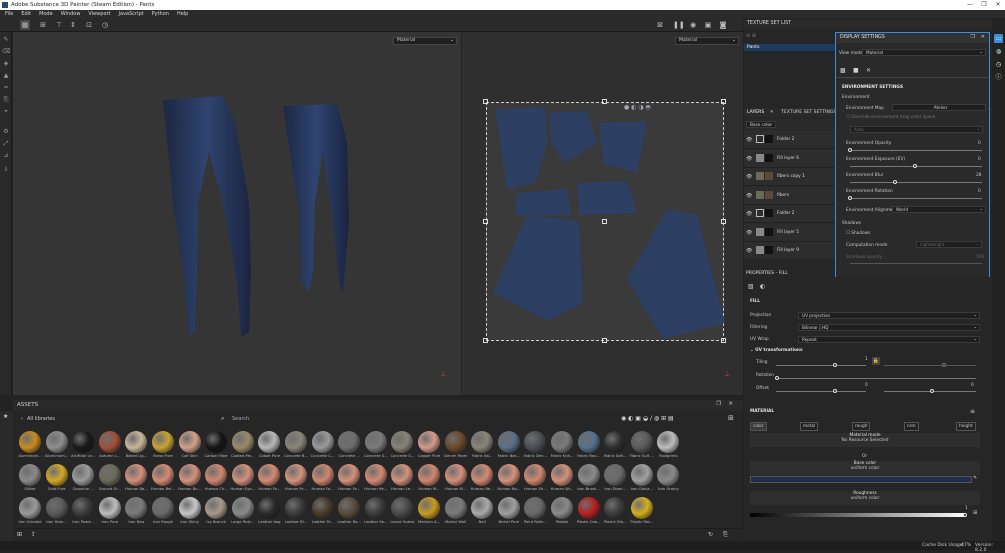 Image resolution: width=1005 pixels, height=553 pixels. I want to click on tab-close-icon: ✕, so click(772, 112).